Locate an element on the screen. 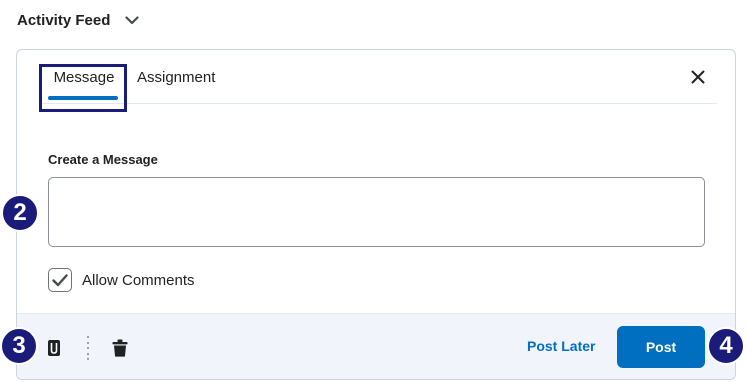 The height and width of the screenshot is (382, 748). tab-assignment: Assignment is located at coordinates (176, 77).